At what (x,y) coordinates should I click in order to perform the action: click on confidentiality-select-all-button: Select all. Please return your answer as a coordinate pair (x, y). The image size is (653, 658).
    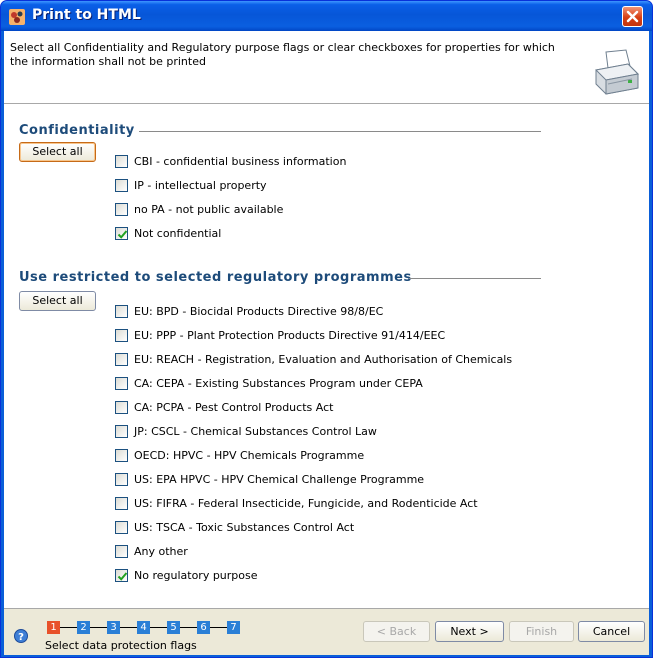
    Looking at the image, I should click on (57, 152).